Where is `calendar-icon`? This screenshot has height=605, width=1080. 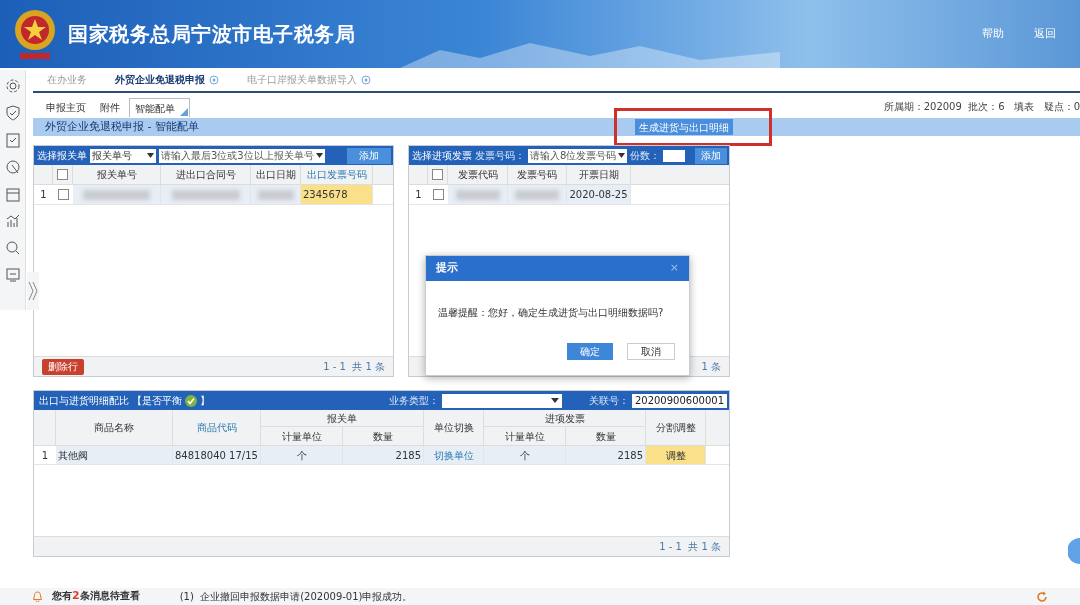 calendar-icon is located at coordinates (12, 194).